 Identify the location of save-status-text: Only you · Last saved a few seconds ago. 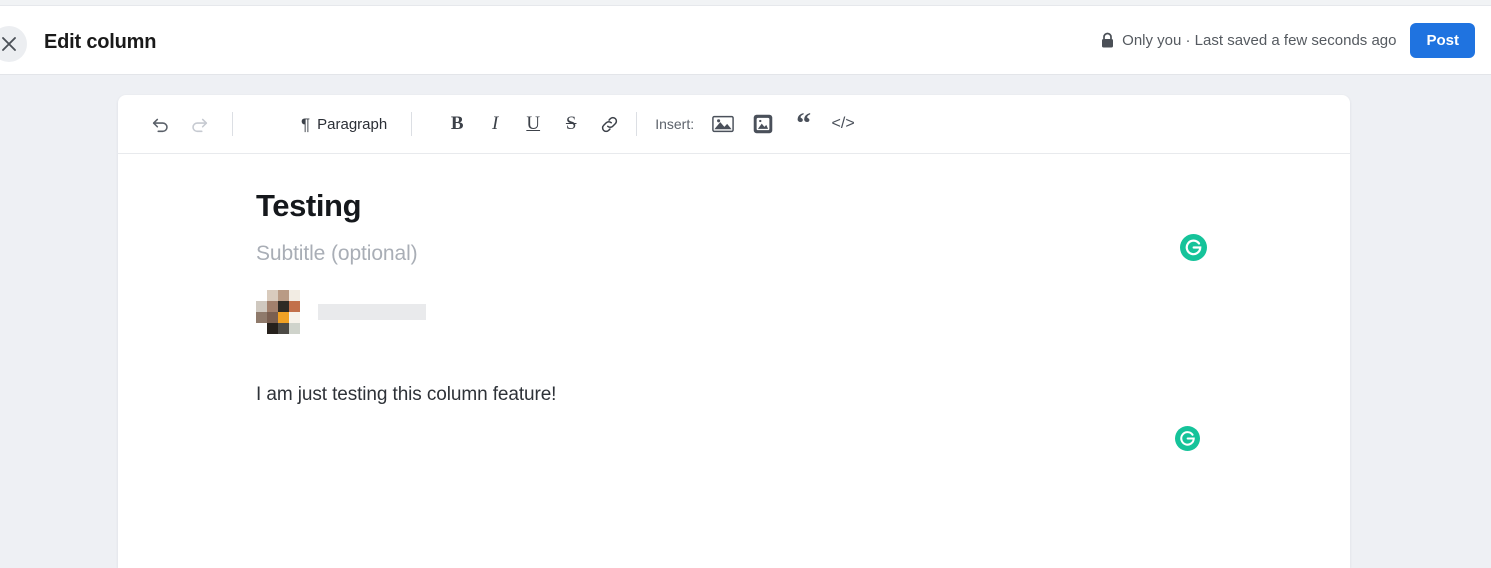
(1259, 40).